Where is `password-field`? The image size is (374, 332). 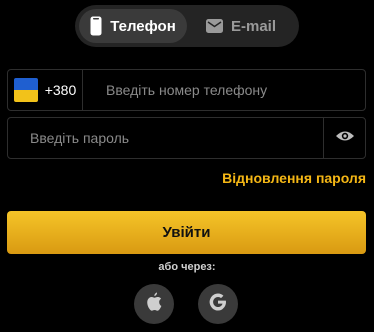 password-field is located at coordinates (186, 138).